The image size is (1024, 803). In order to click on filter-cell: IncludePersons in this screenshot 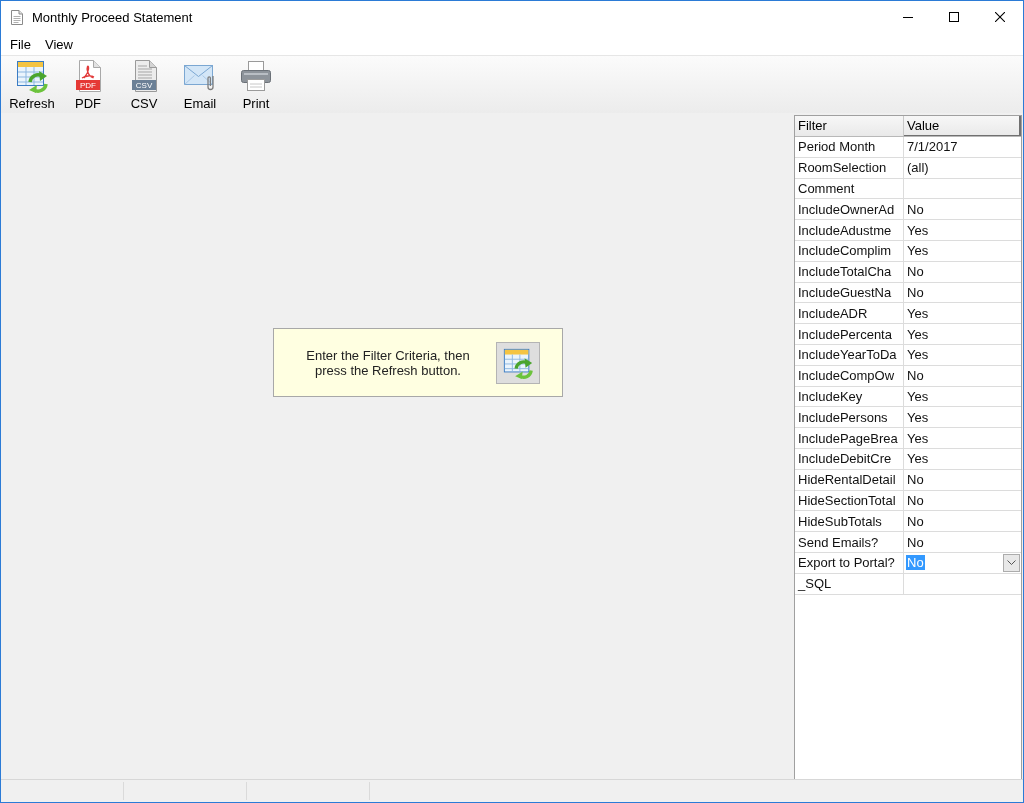, I will do `click(849, 417)`.